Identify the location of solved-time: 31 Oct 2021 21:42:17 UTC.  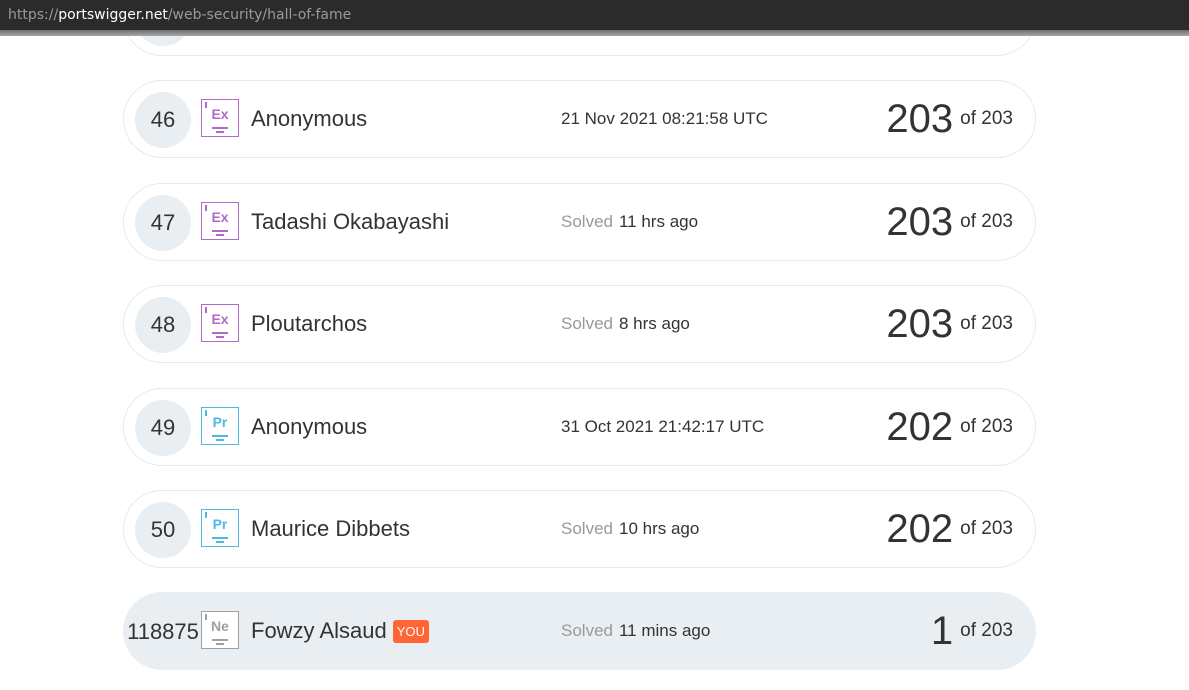
(662, 427).